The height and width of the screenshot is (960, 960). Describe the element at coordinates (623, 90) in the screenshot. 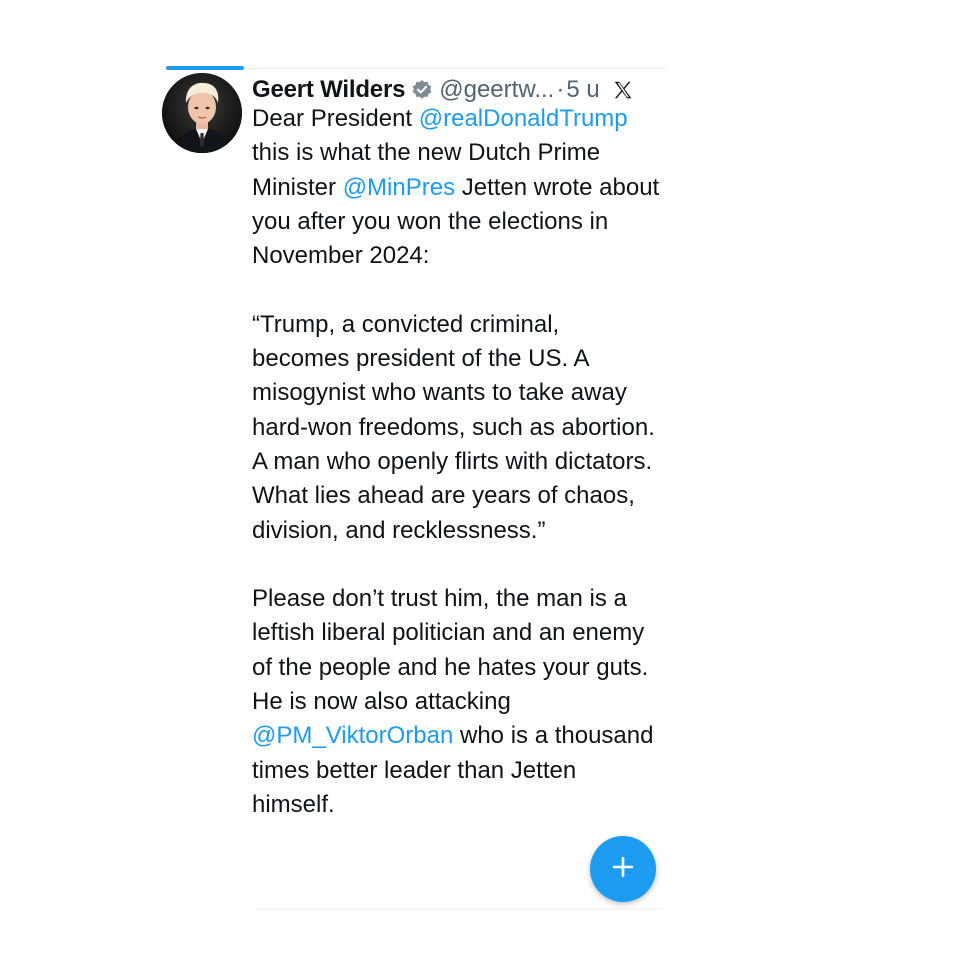

I see `x-logo-icon` at that location.